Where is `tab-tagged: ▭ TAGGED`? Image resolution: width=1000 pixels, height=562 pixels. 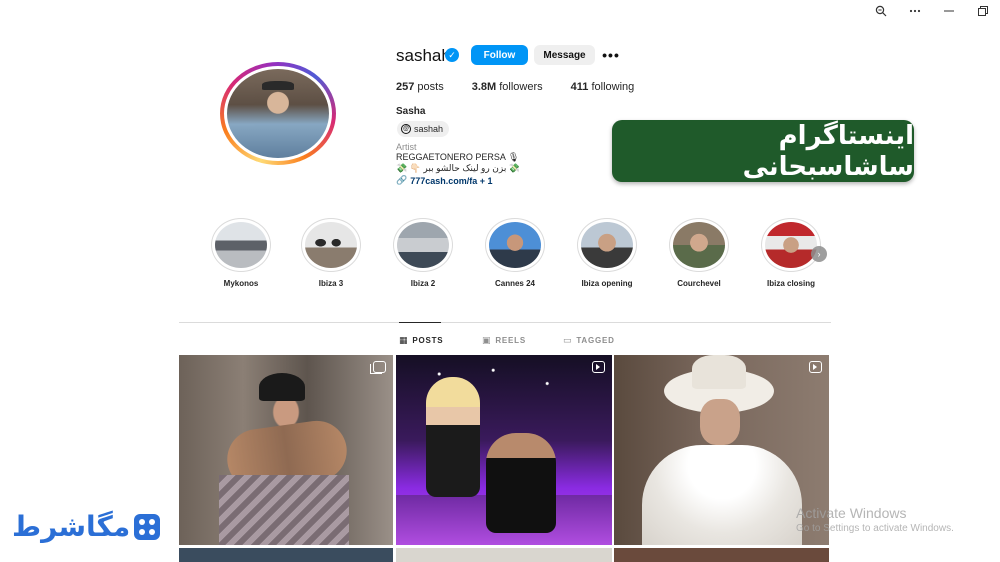
tab-tagged: ▭ TAGGED is located at coordinates (589, 340).